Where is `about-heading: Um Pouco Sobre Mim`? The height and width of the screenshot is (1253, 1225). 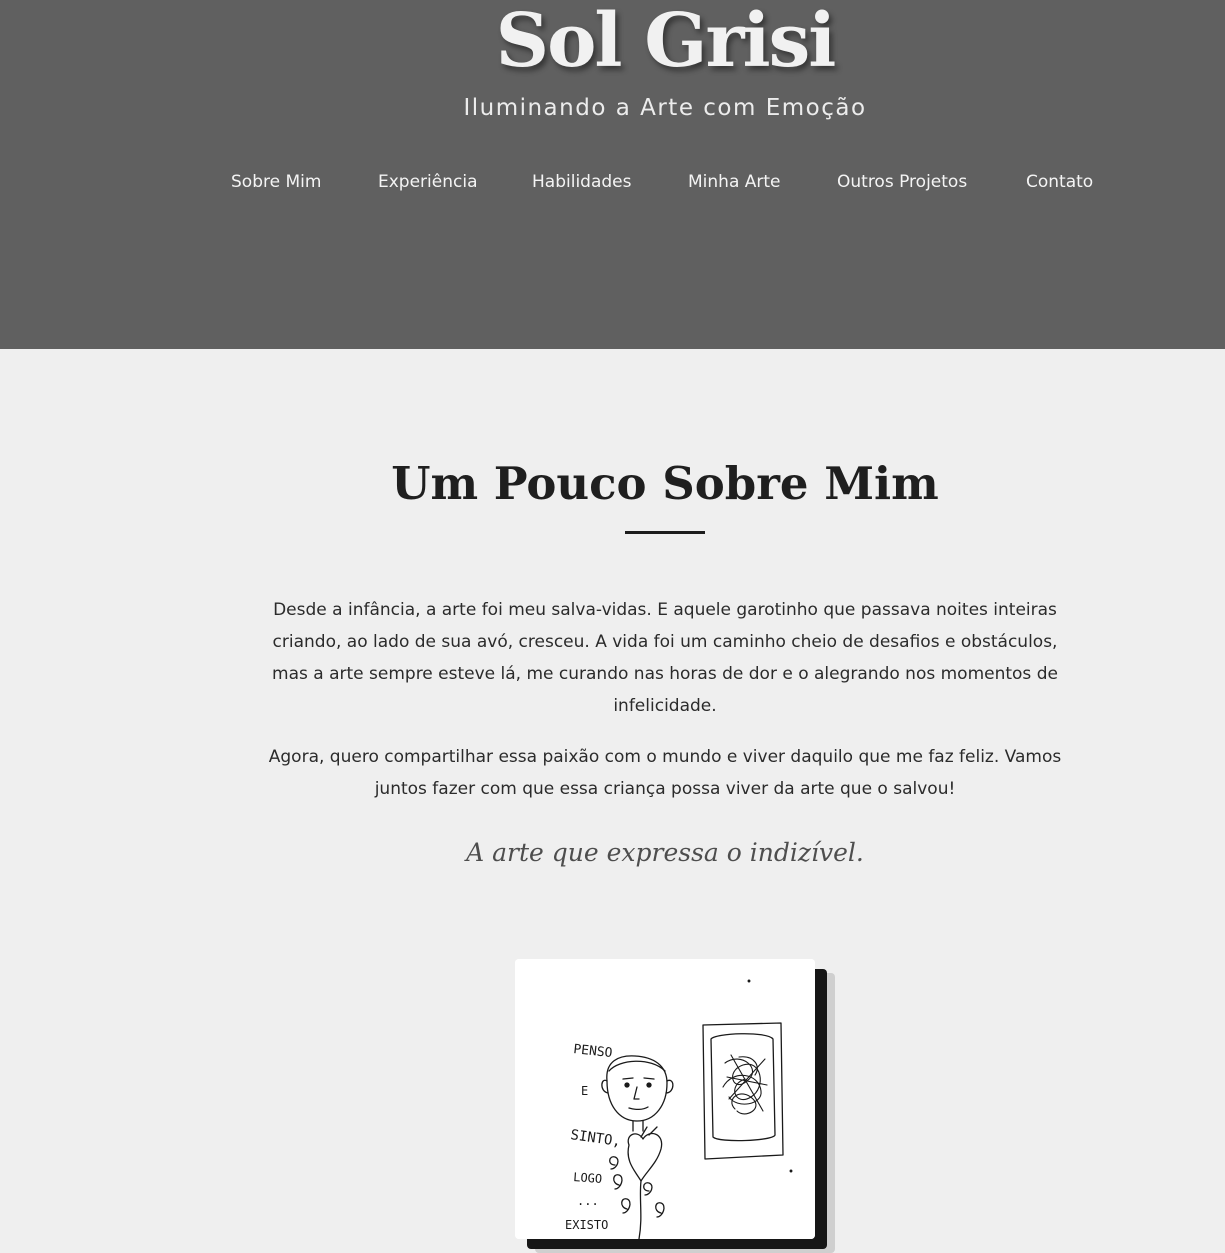
about-heading: Um Pouco Sobre Mim is located at coordinates (665, 483).